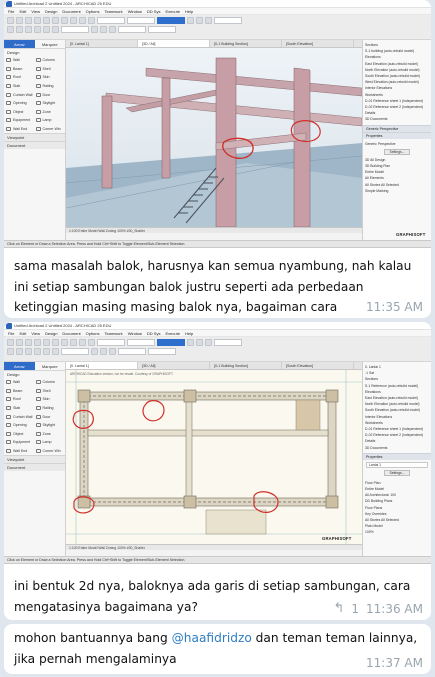 Image resolution: width=435 pixels, height=677 pixels. Describe the element at coordinates (34, 52) in the screenshot. I see `toolbox-design-header: Design` at that location.